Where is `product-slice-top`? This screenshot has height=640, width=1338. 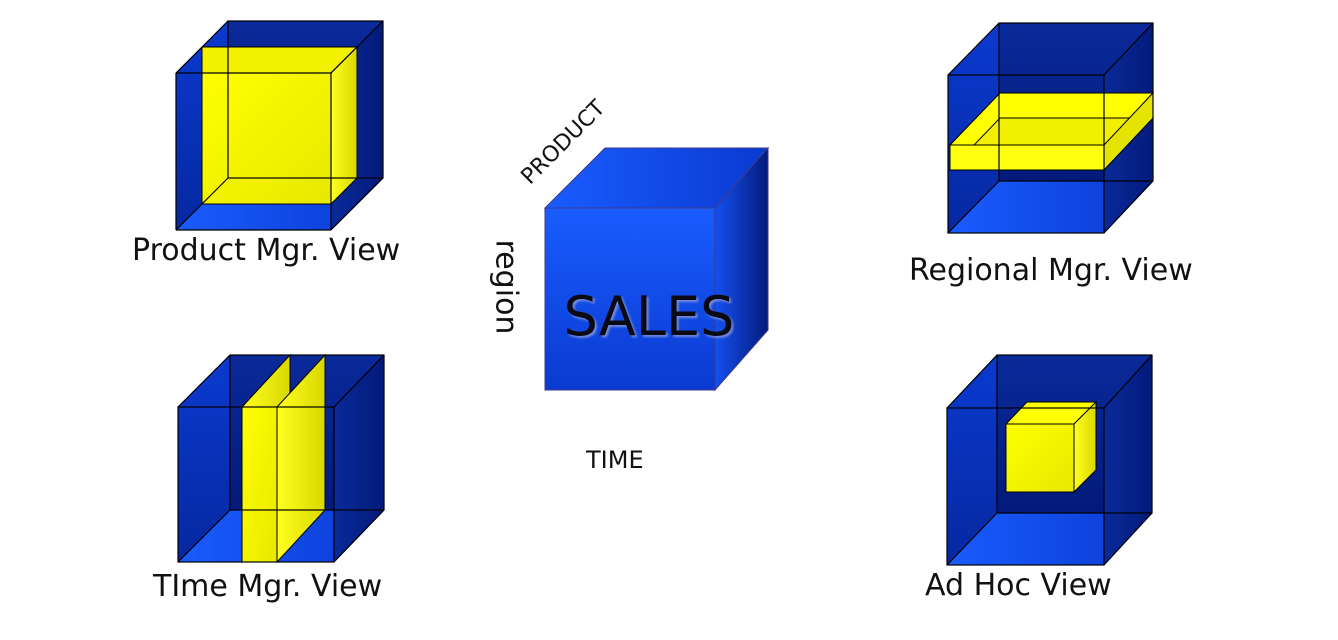
product-slice-top is located at coordinates (280, 60).